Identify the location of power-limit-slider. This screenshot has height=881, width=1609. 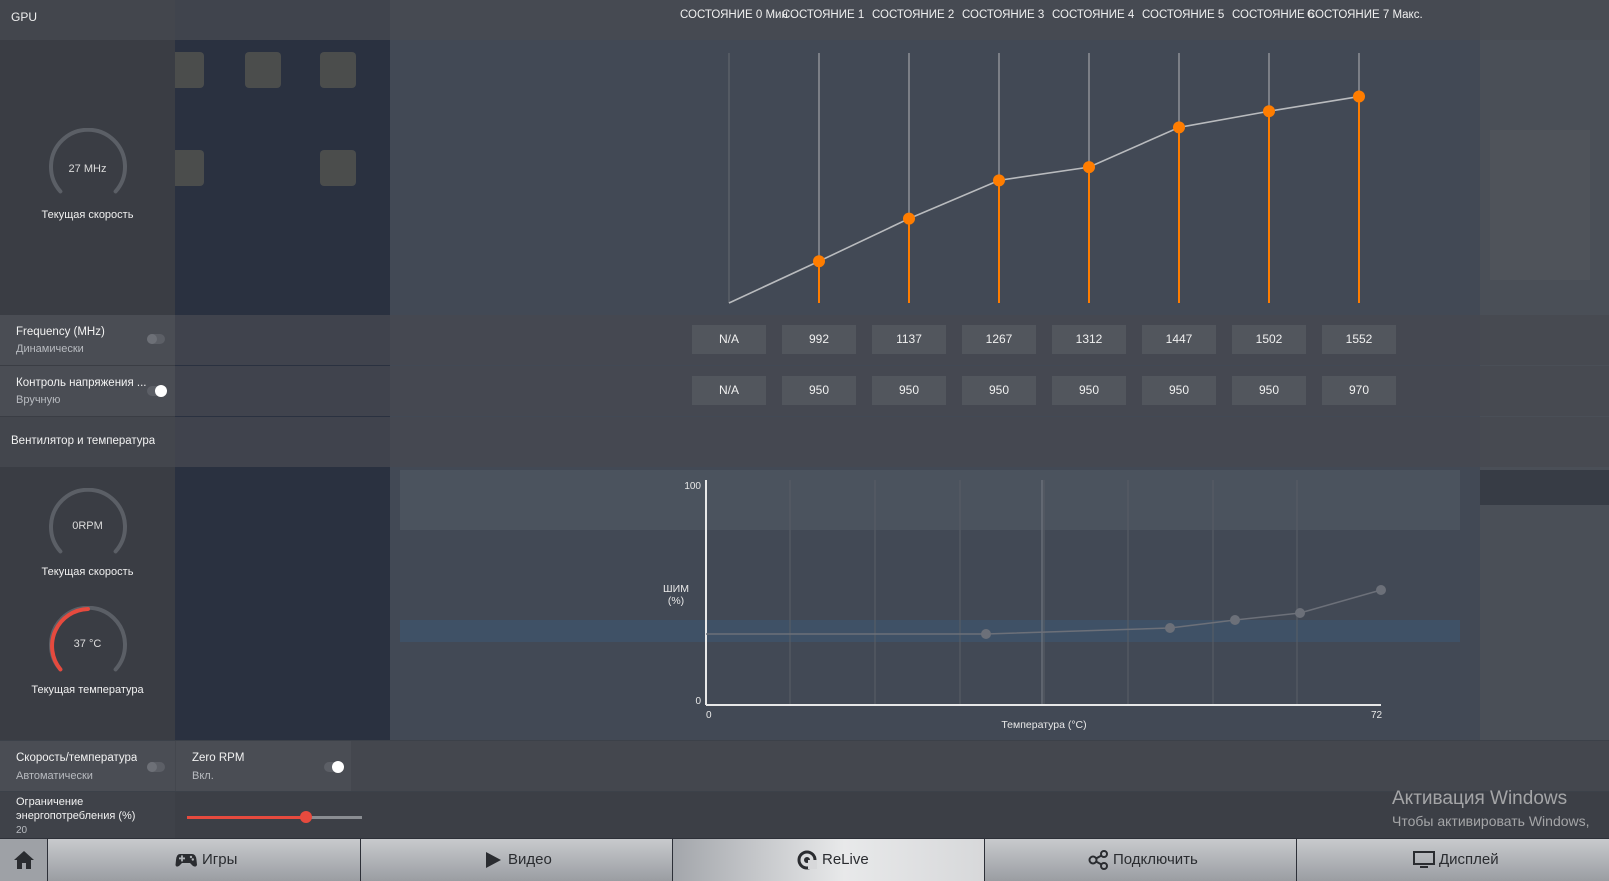
(274, 817).